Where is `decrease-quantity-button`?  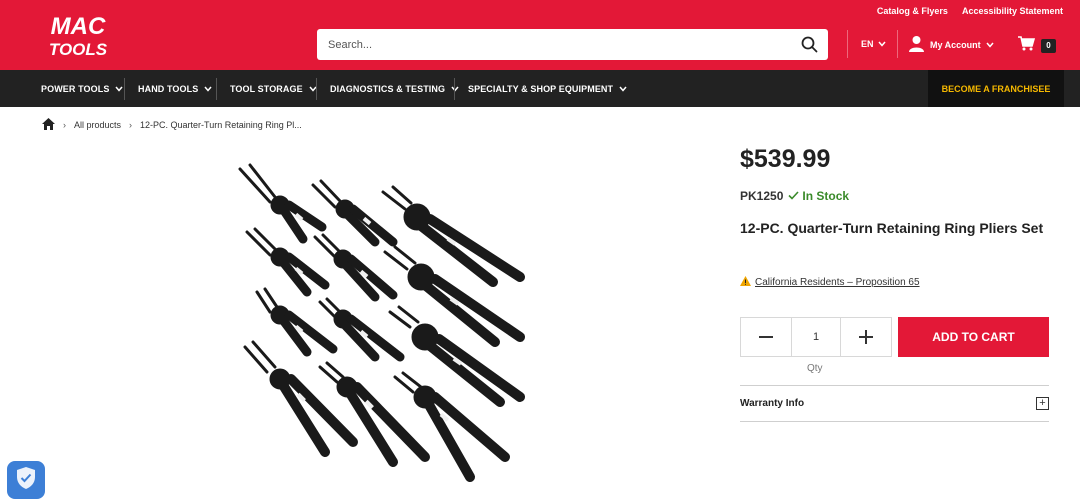
decrease-quantity-button is located at coordinates (766, 337).